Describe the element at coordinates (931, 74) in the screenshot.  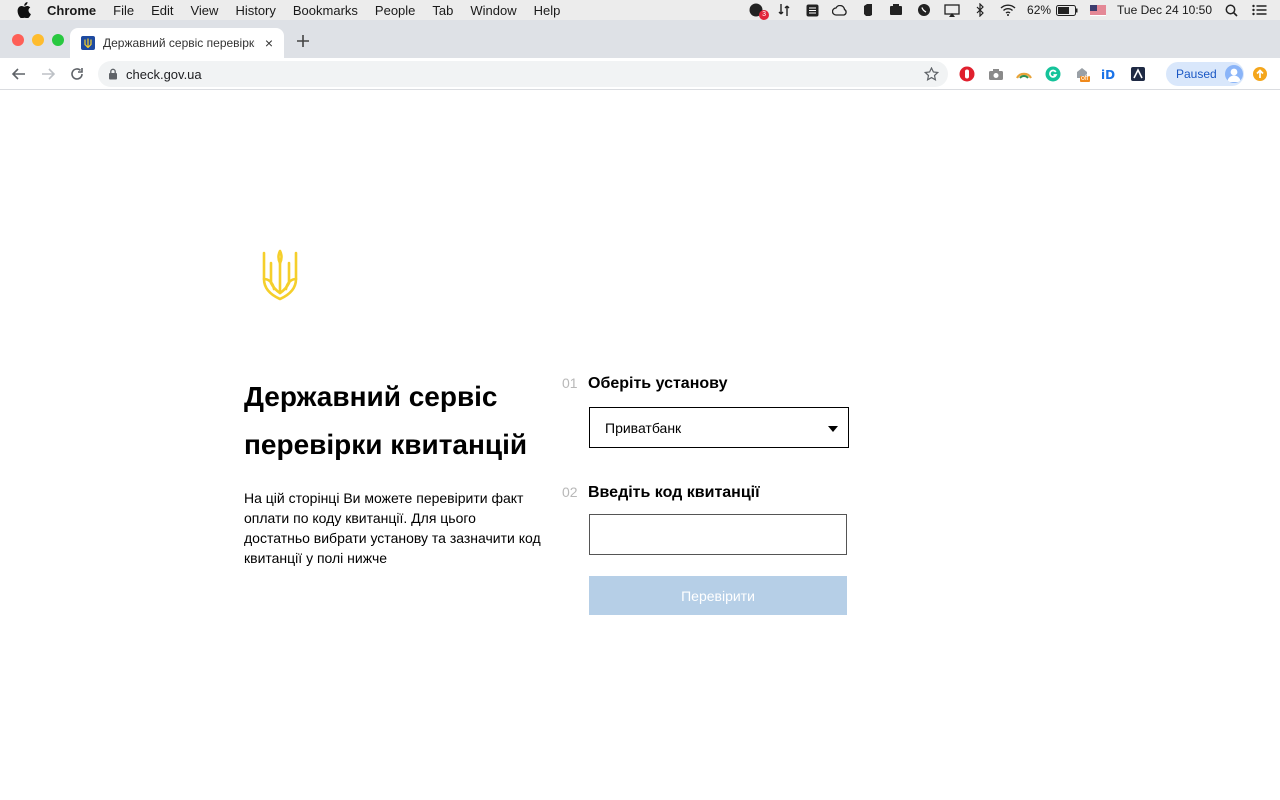
I see `bookmark-star-icon` at that location.